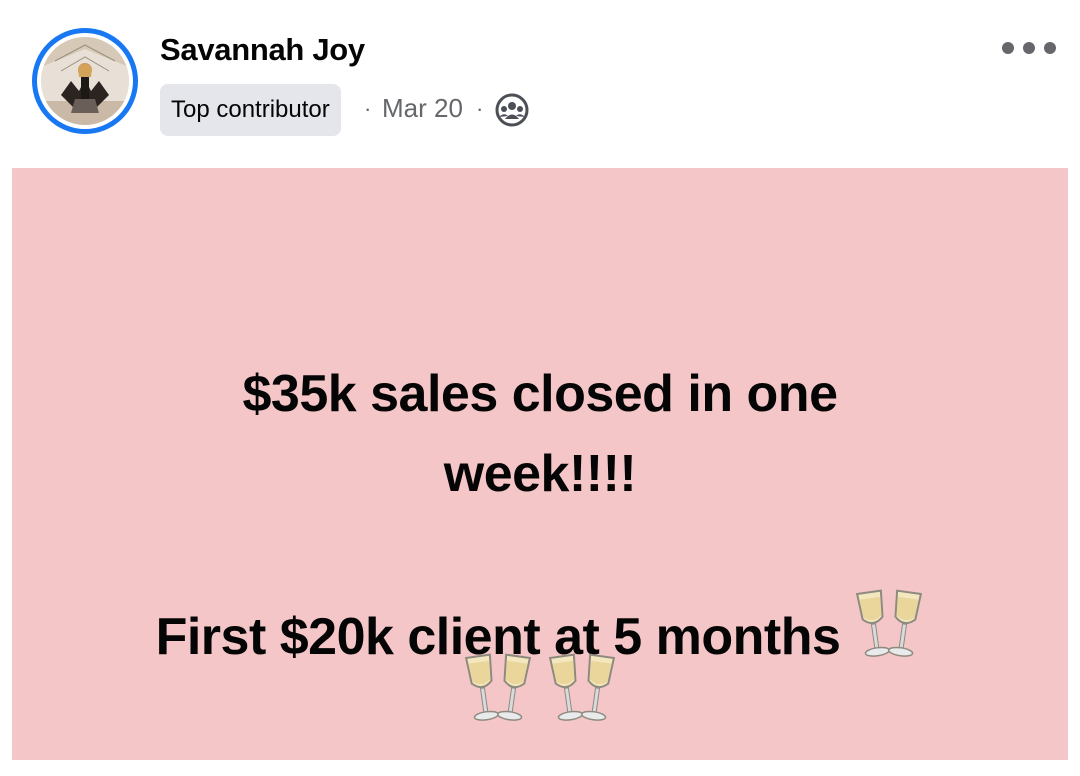 This screenshot has height=776, width=1080. I want to click on profile-photo, so click(85, 81).